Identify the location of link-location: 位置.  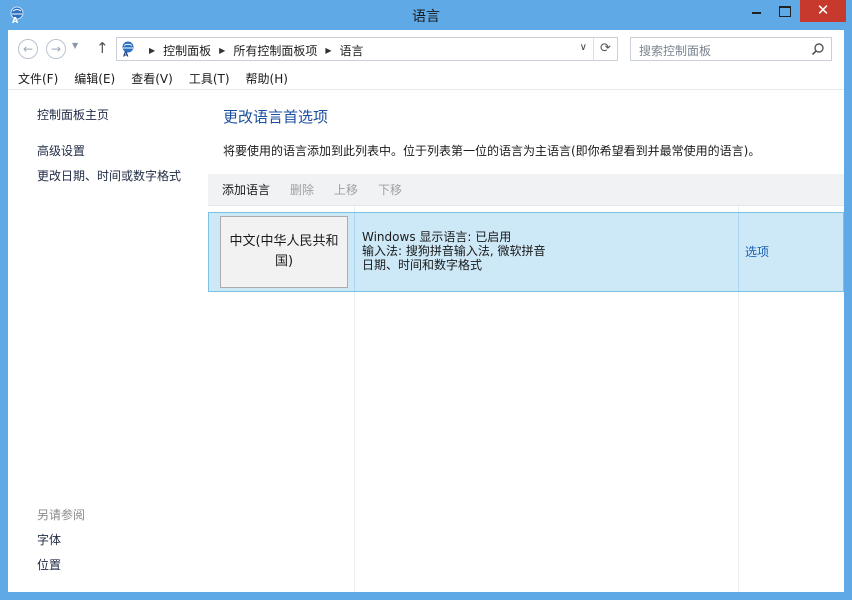
(49, 564).